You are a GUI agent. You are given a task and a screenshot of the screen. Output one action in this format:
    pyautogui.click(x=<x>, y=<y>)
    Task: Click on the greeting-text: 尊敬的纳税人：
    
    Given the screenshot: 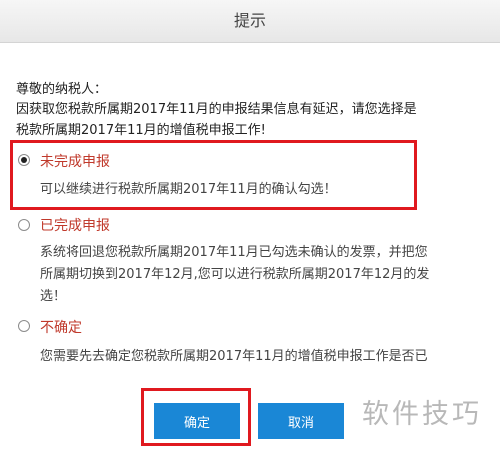 What is the action you would take?
    pyautogui.click(x=62, y=89)
    